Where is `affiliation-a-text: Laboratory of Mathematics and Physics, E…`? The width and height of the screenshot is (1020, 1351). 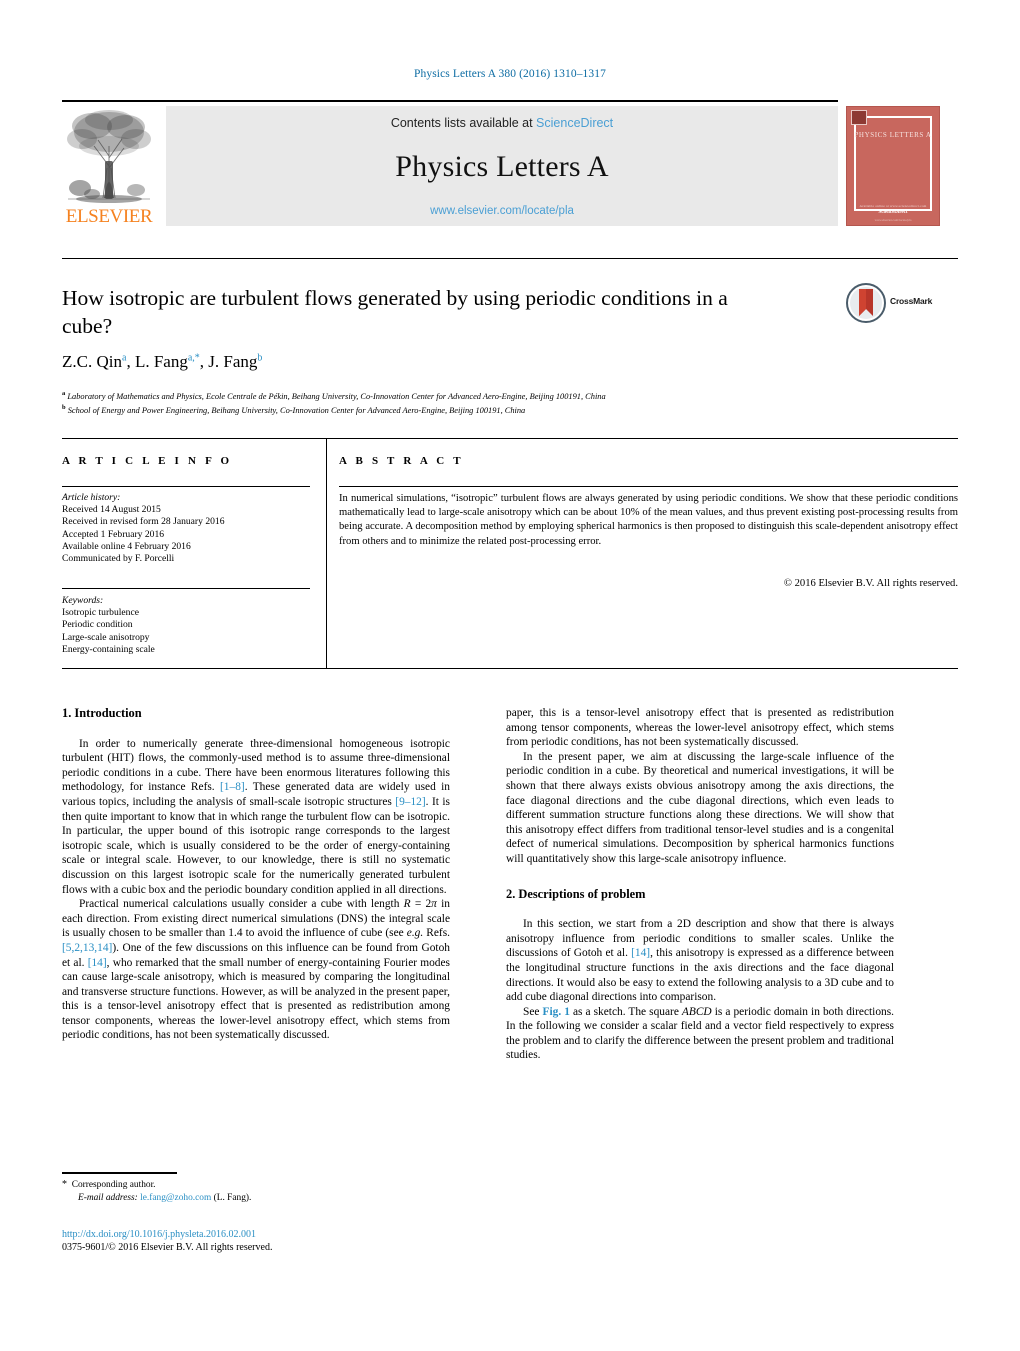 affiliation-a-text: Laboratory of Mathematics and Physics, E… is located at coordinates (336, 396).